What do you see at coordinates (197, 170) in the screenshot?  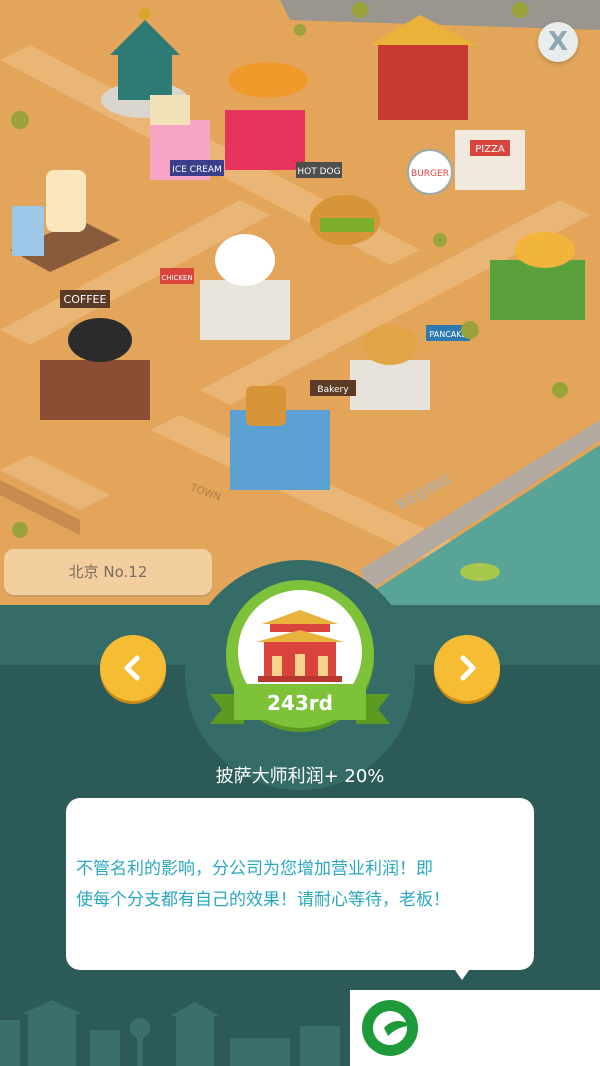 I see `ice-cream-sign: ICE CREAM` at bounding box center [197, 170].